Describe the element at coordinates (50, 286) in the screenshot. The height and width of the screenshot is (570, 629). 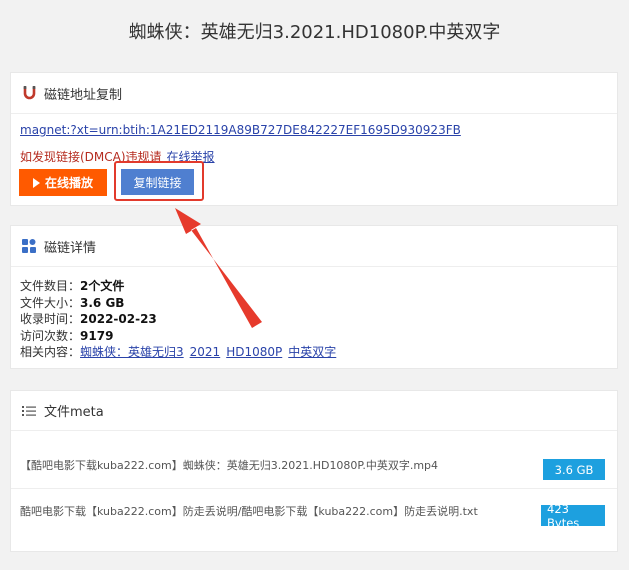
I see `detail-label: 文件数目：` at that location.